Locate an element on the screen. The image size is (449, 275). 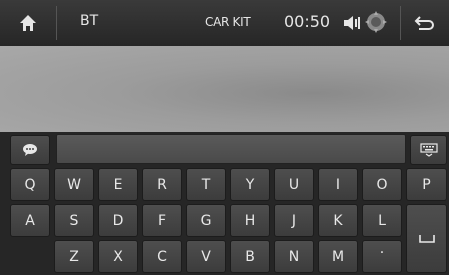
key-k: K is located at coordinates (338, 220).